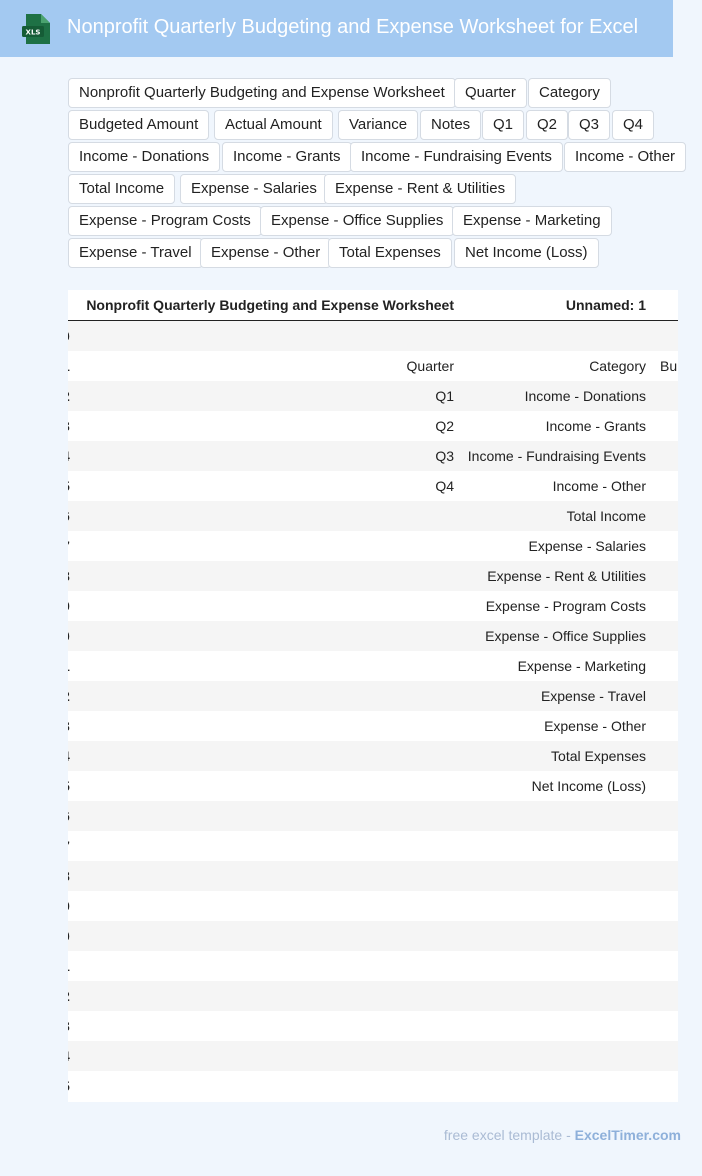  I want to click on table-row: 6, so click(373, 816).